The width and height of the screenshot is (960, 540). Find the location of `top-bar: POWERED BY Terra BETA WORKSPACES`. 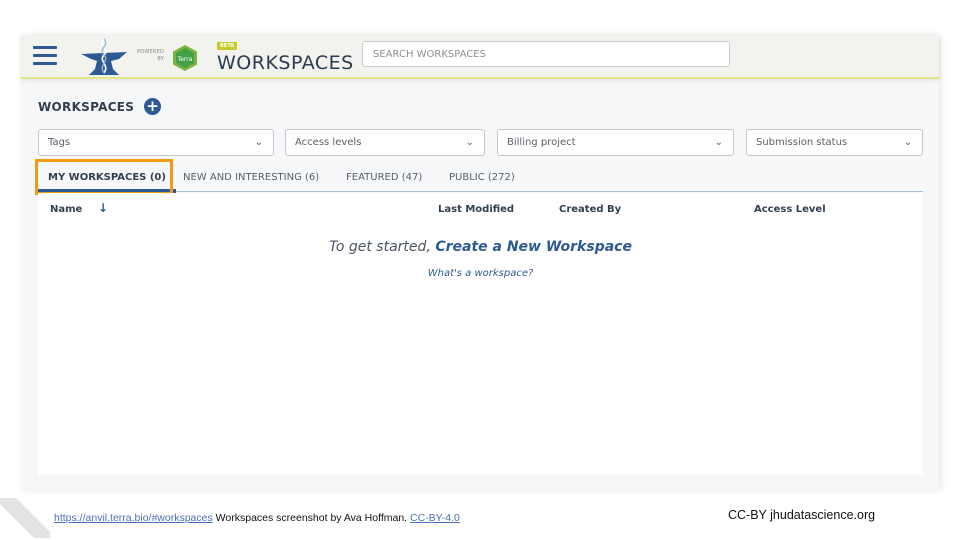

top-bar: POWERED BY Terra BETA WORKSPACES is located at coordinates (480, 57).